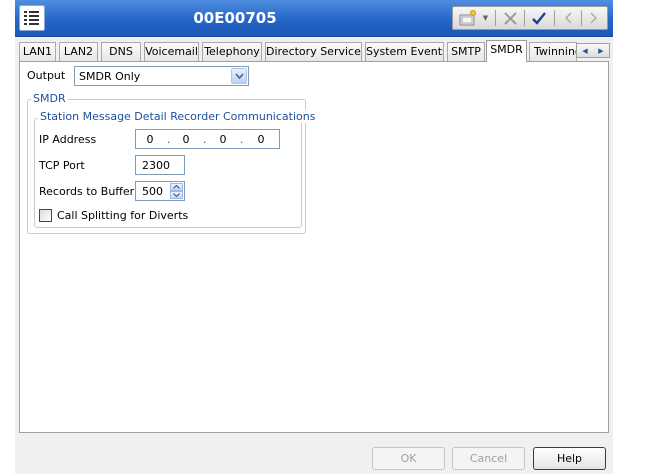  What do you see at coordinates (156, 165) in the screenshot?
I see `tcp-port-value: 2300` at bounding box center [156, 165].